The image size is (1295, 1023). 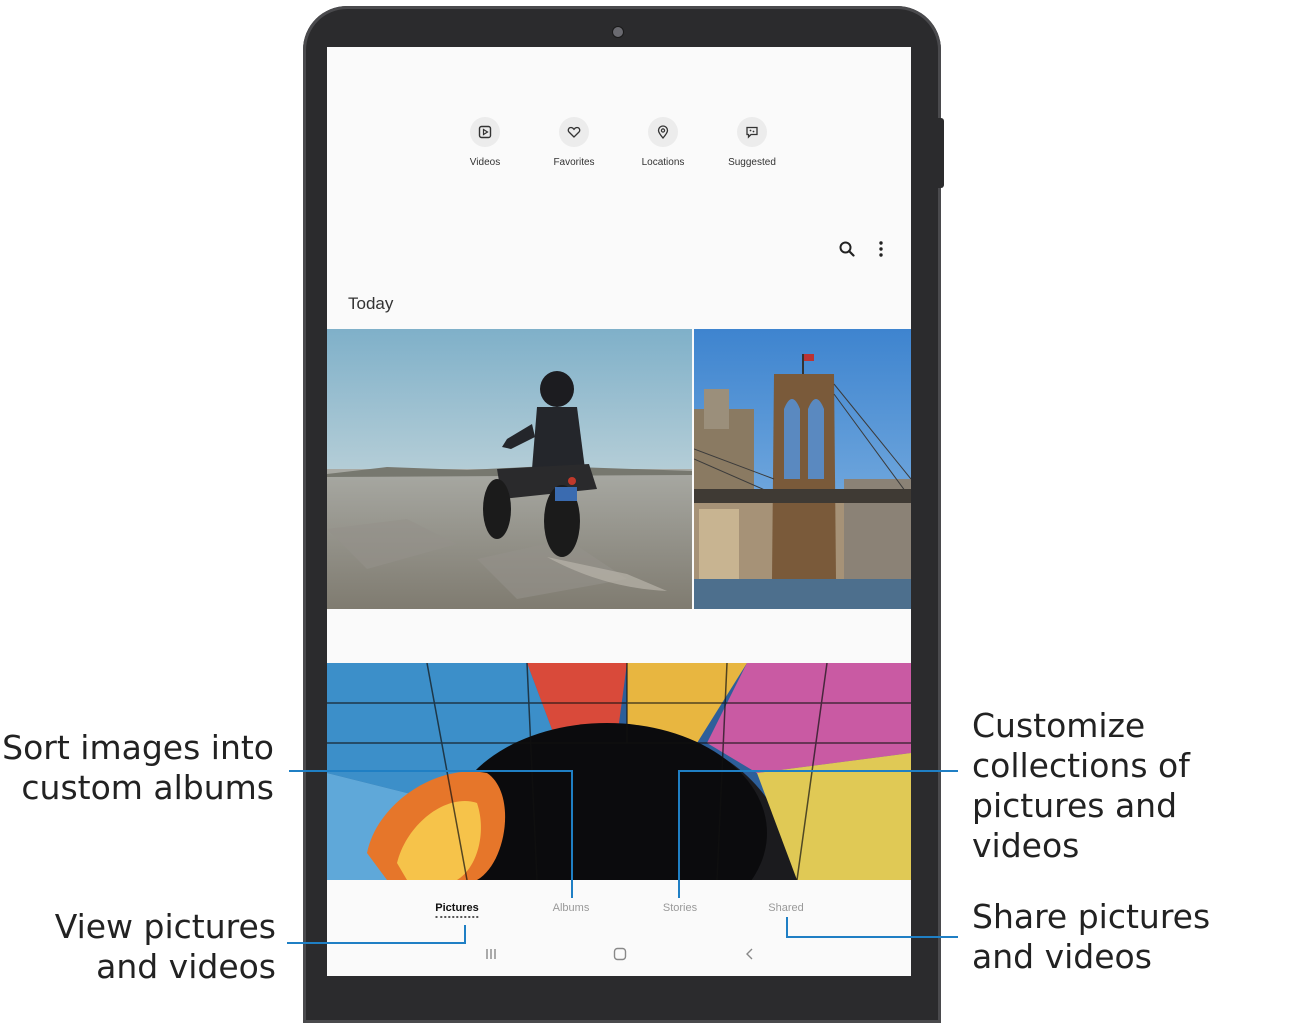 I want to click on home-icon, so click(x=620, y=956).